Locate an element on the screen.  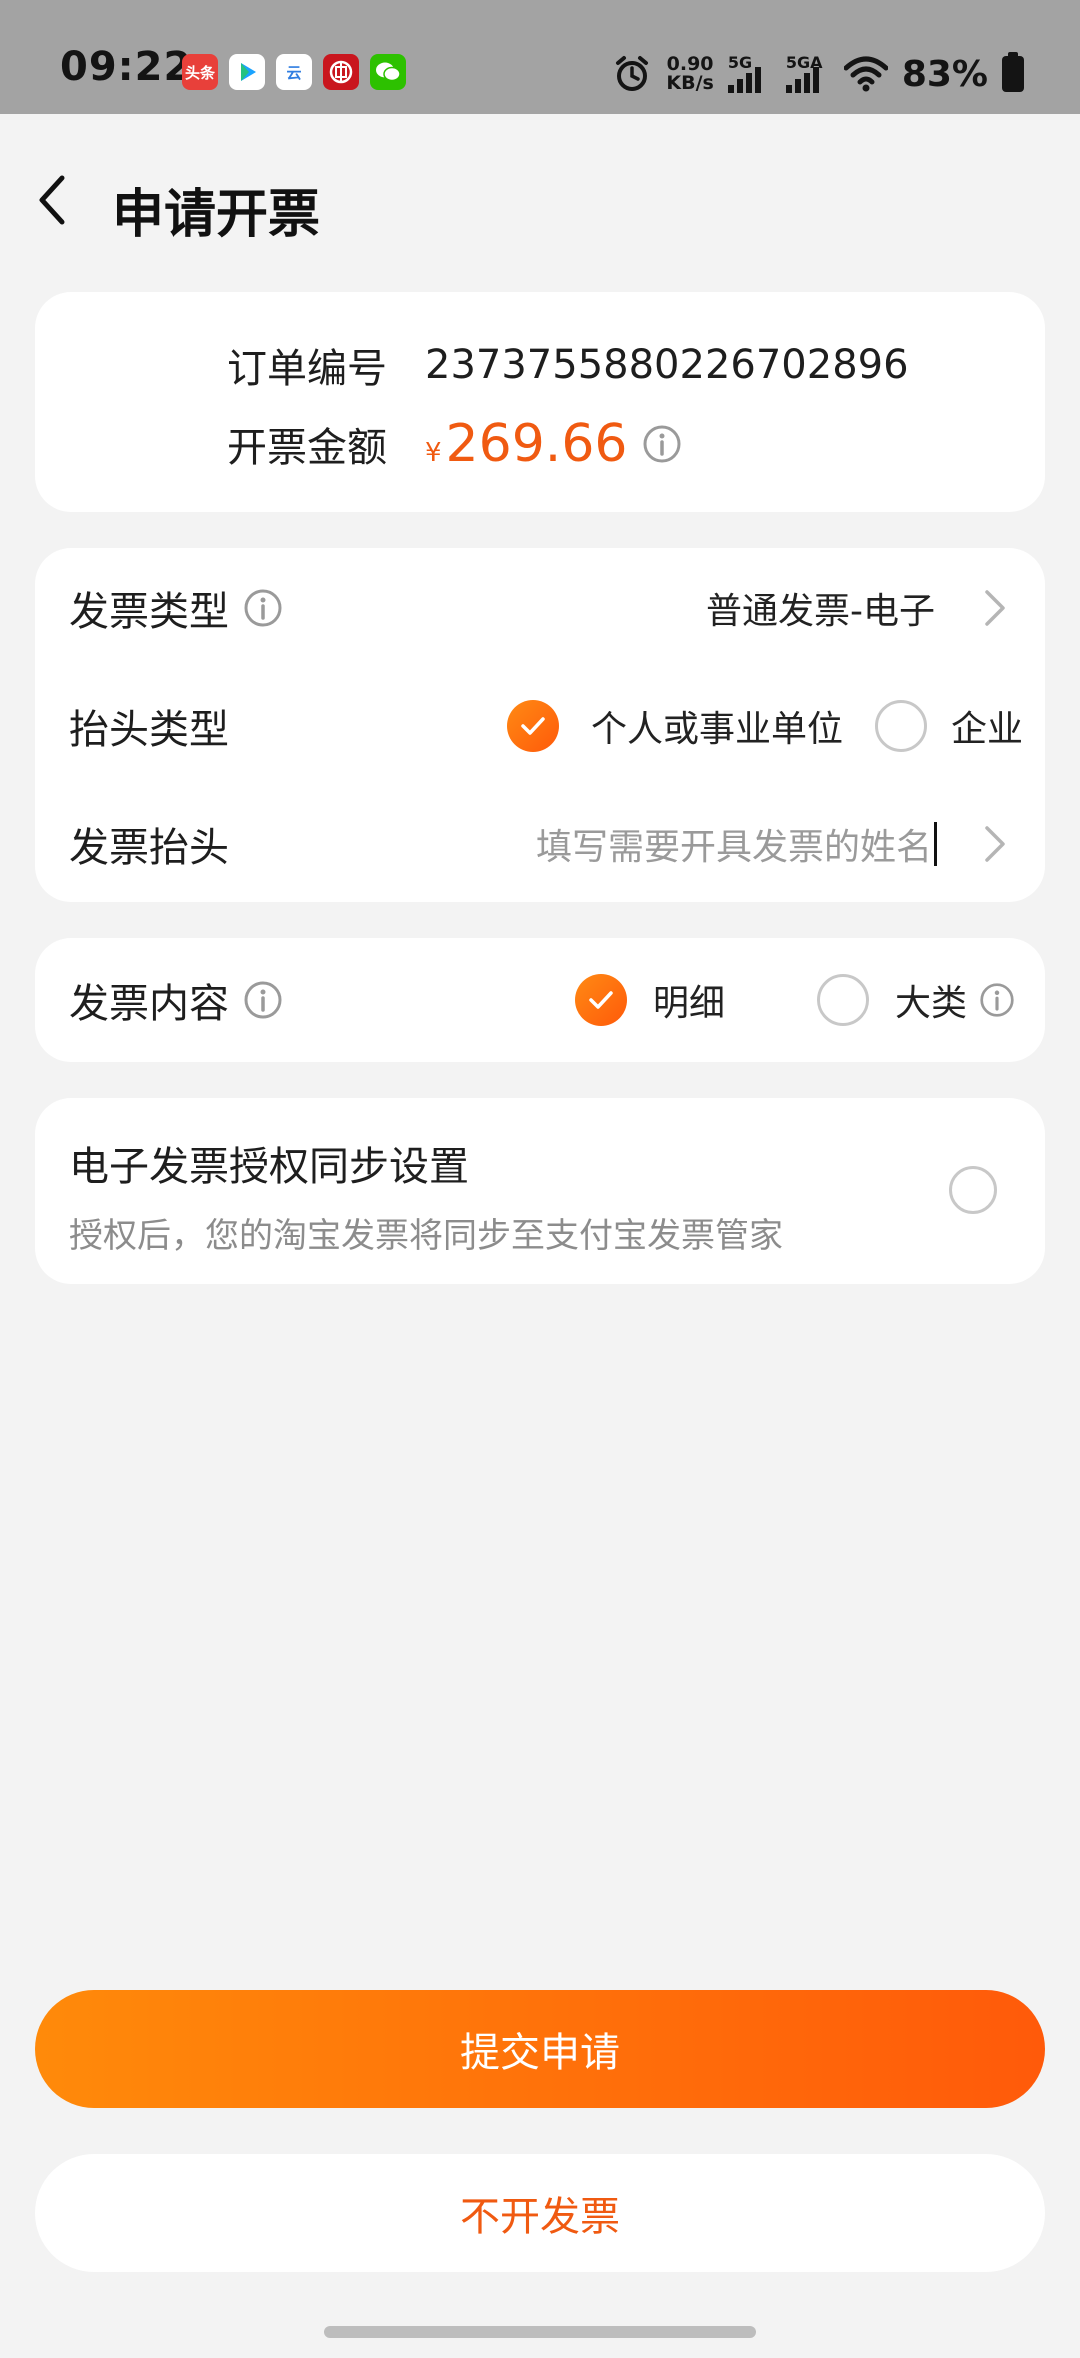
invoice-content-card: 发票内容 明细 大类 is located at coordinates (540, 1000).